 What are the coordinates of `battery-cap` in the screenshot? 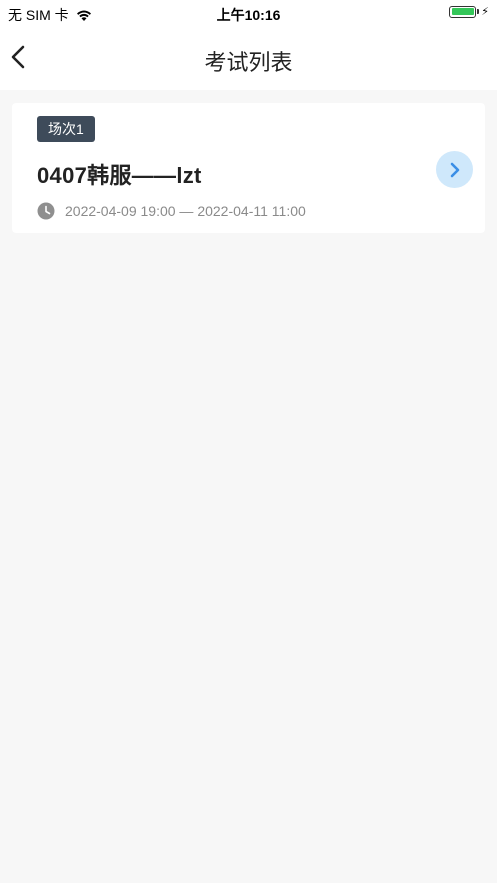 It's located at (478, 11).